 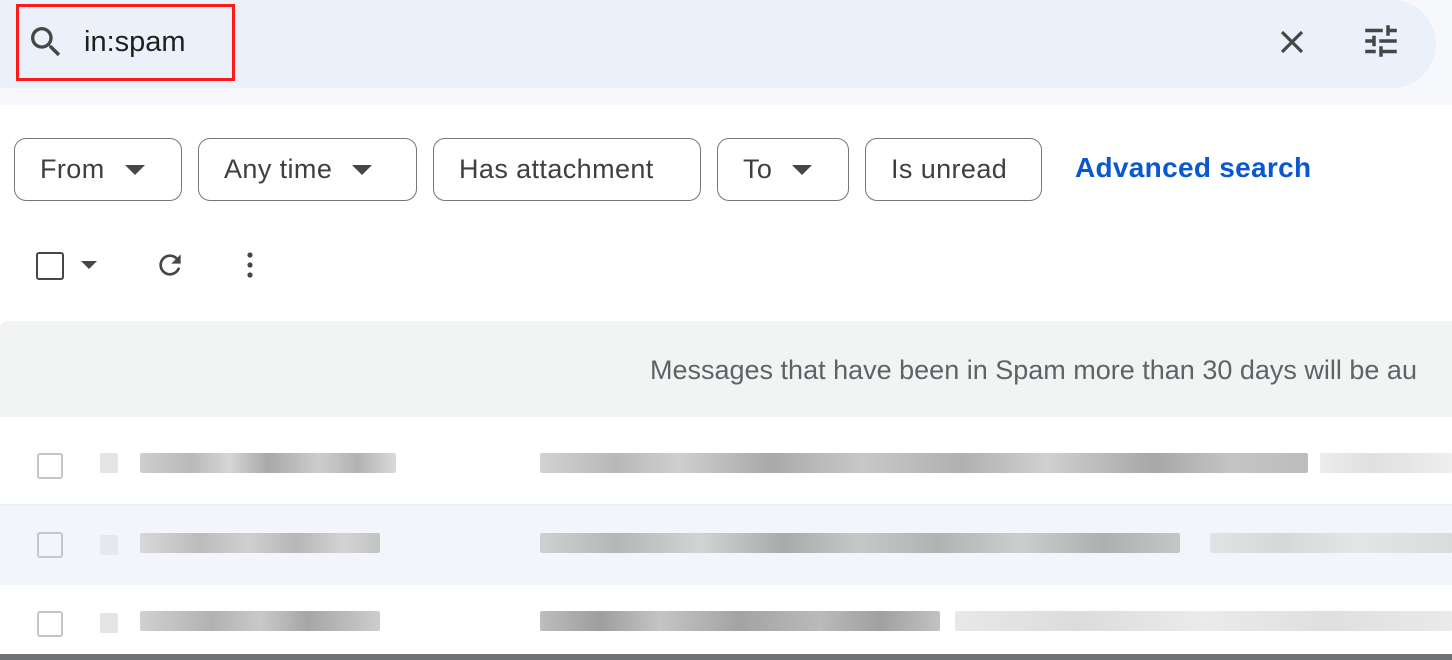 What do you see at coordinates (89, 265) in the screenshot?
I see `select-menu-chevron-down-icon` at bounding box center [89, 265].